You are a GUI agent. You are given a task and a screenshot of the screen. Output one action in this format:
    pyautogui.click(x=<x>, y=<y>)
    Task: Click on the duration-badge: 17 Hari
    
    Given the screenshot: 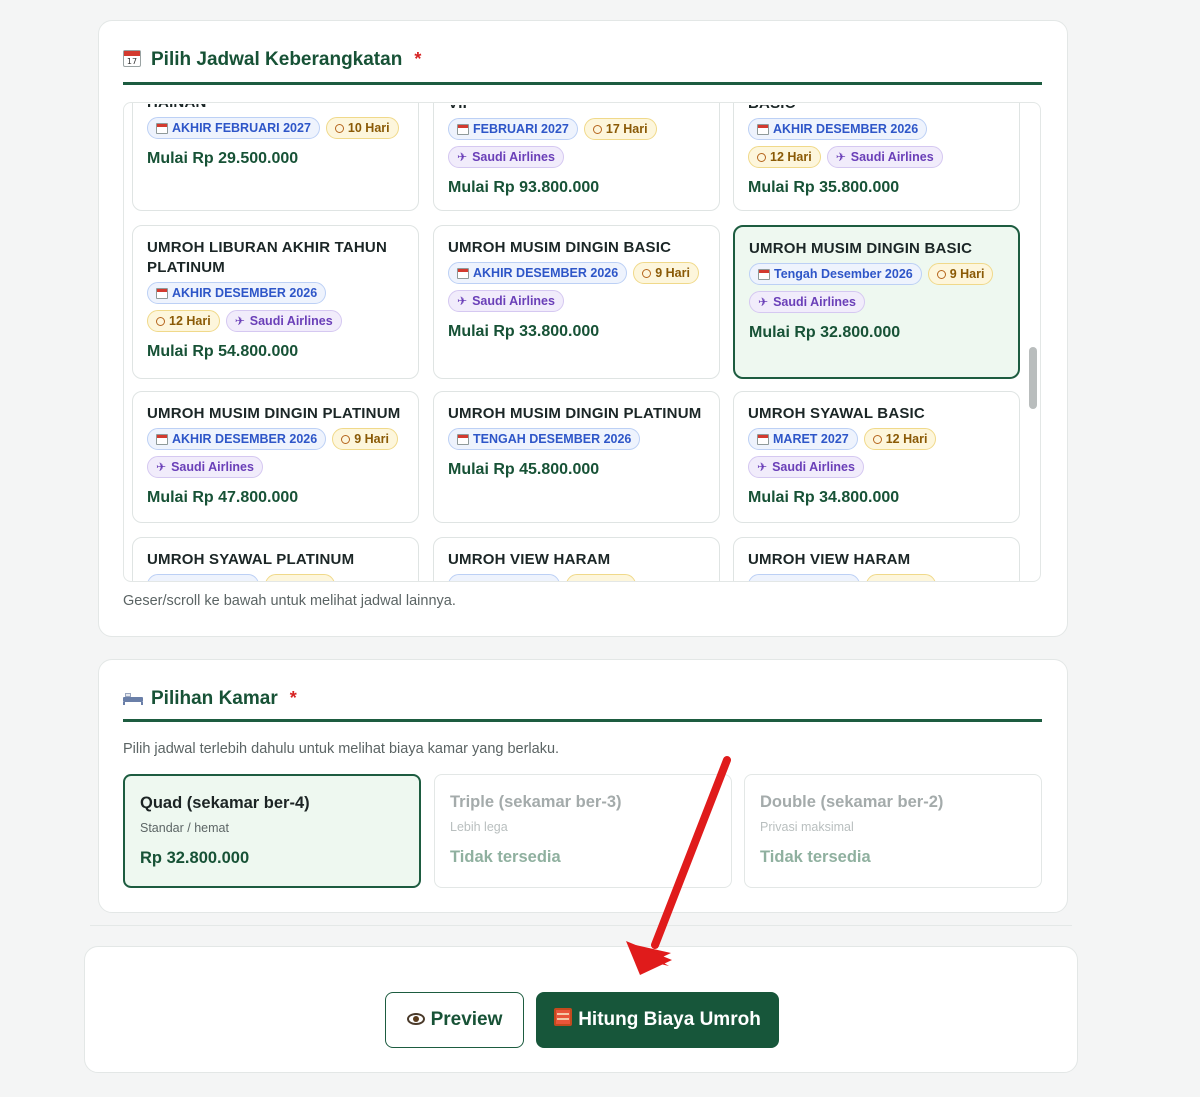 What is the action you would take?
    pyautogui.click(x=620, y=129)
    